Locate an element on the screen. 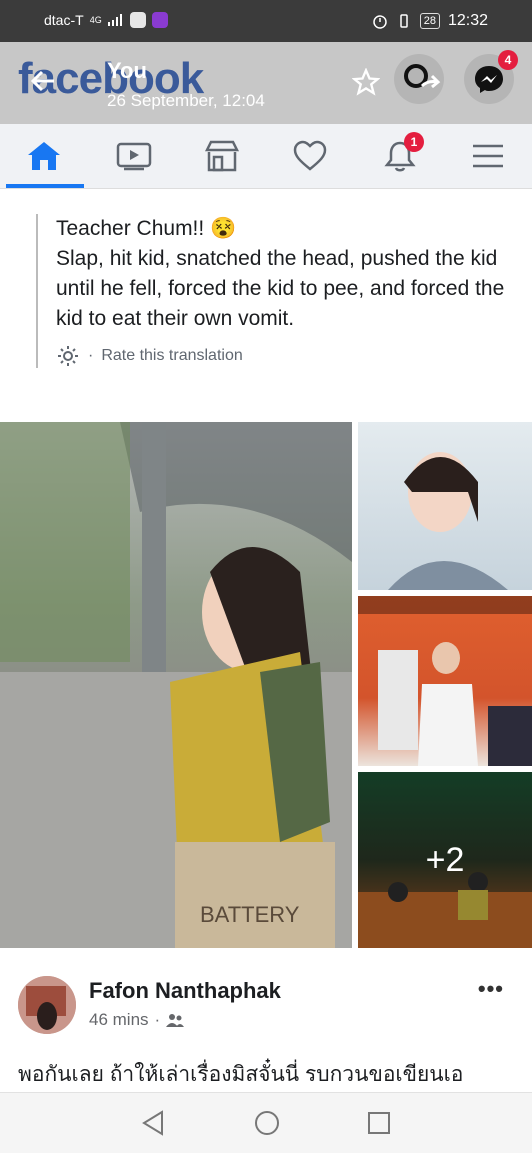 This screenshot has height=1153, width=532. avatar-image is located at coordinates (47, 1005).